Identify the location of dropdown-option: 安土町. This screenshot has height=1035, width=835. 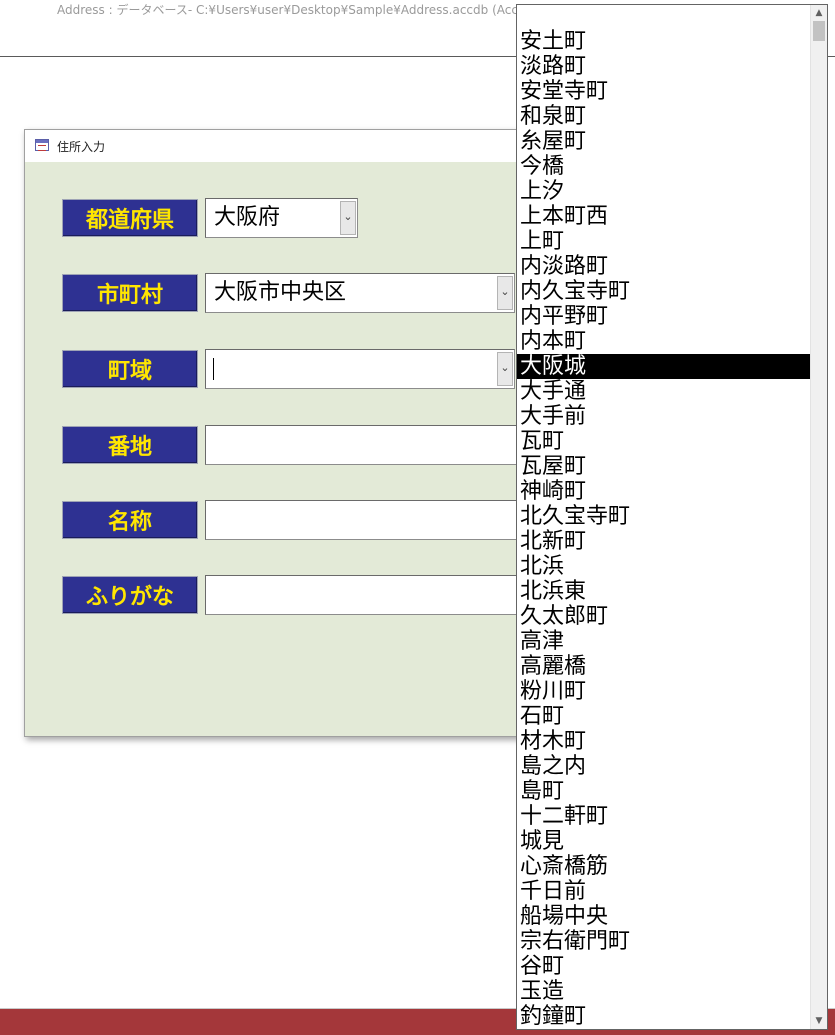
(663, 41).